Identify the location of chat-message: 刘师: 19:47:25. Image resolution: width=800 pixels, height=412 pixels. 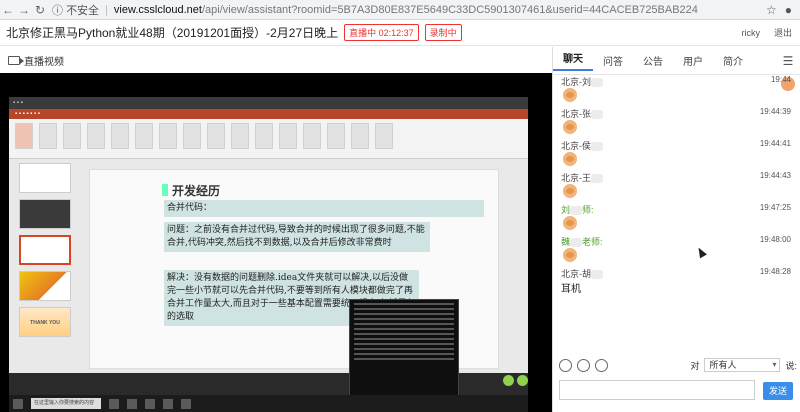
(680, 219).